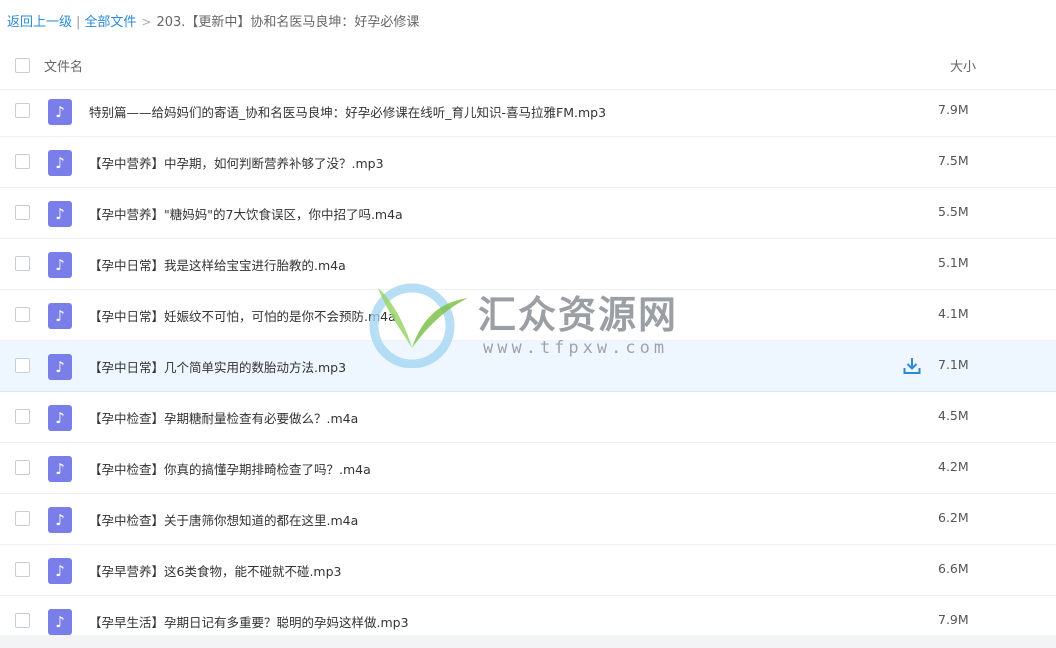 This screenshot has height=648, width=1056. What do you see at coordinates (217, 366) in the screenshot?
I see `file-name: 【孕中日常】几个简单实用的数胎动方法.mp3` at bounding box center [217, 366].